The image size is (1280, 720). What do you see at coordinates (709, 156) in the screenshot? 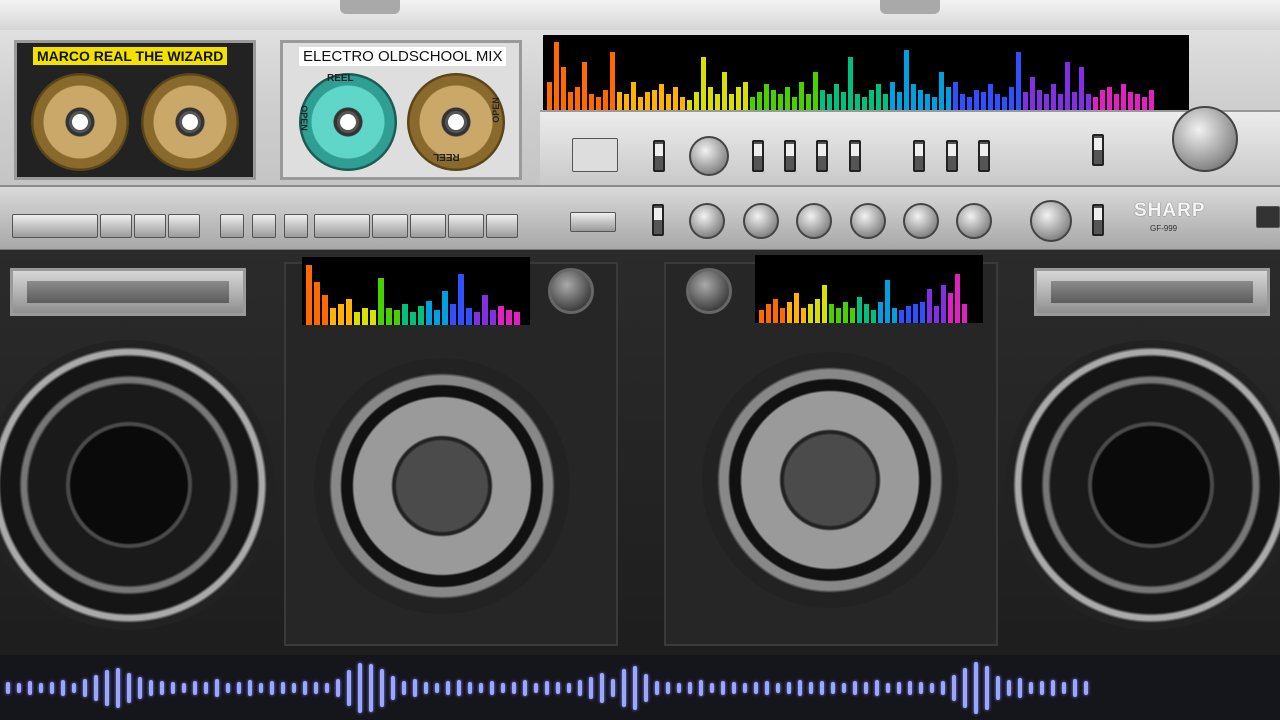
I see `tuning-knob` at bounding box center [709, 156].